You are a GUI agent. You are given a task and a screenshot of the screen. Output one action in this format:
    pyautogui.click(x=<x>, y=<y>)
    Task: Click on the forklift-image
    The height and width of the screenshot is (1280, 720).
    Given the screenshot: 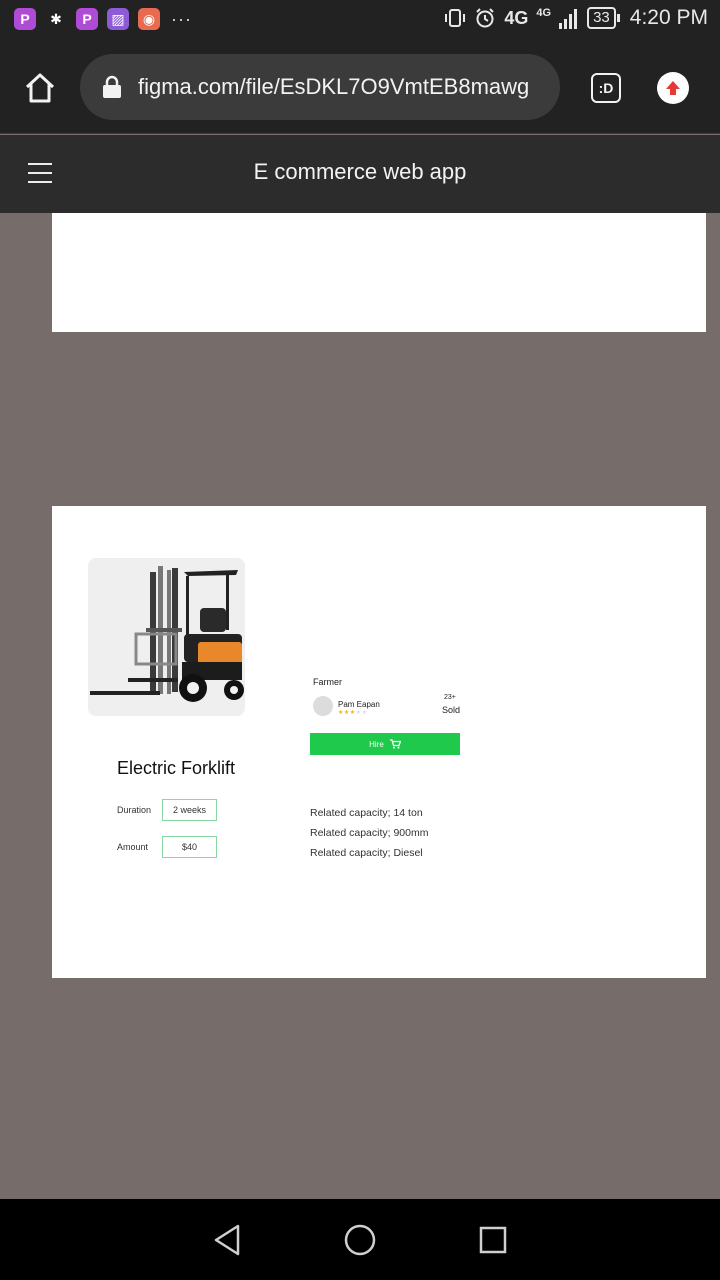 What is the action you would take?
    pyautogui.click(x=166, y=637)
    